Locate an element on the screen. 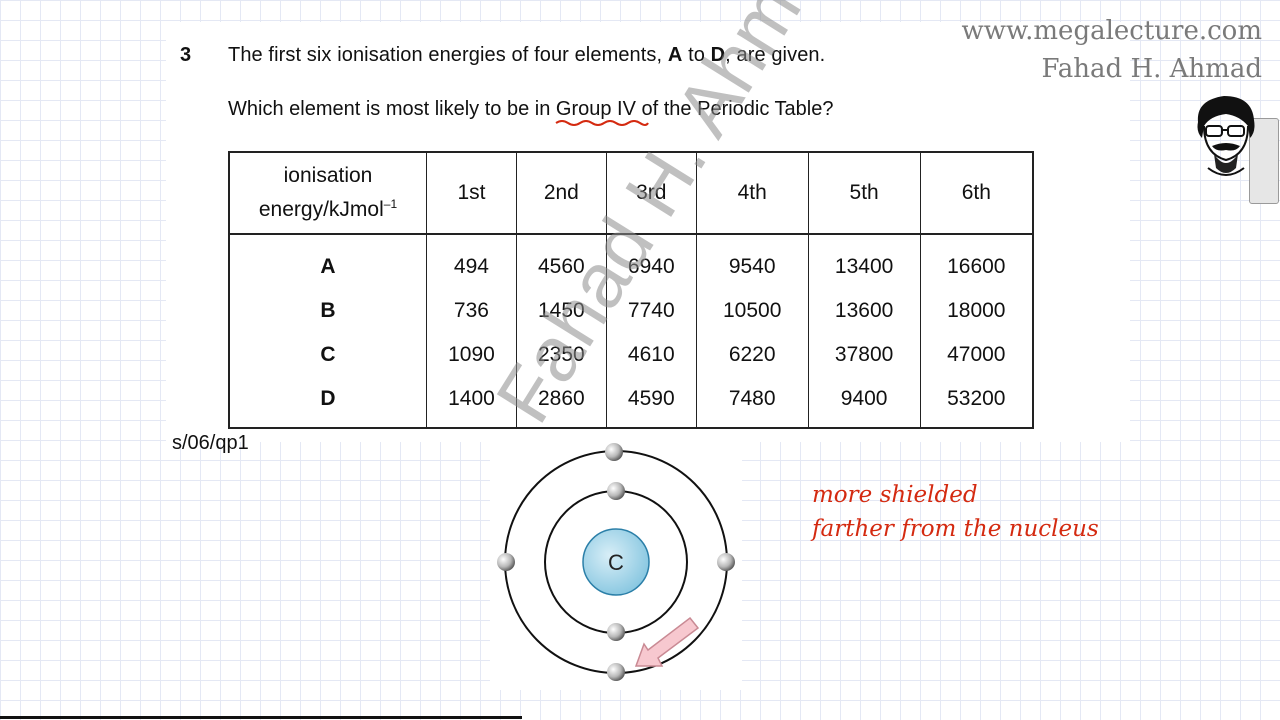 The width and height of the screenshot is (1280, 720). red-squiggle-underline is located at coordinates (602, 123).